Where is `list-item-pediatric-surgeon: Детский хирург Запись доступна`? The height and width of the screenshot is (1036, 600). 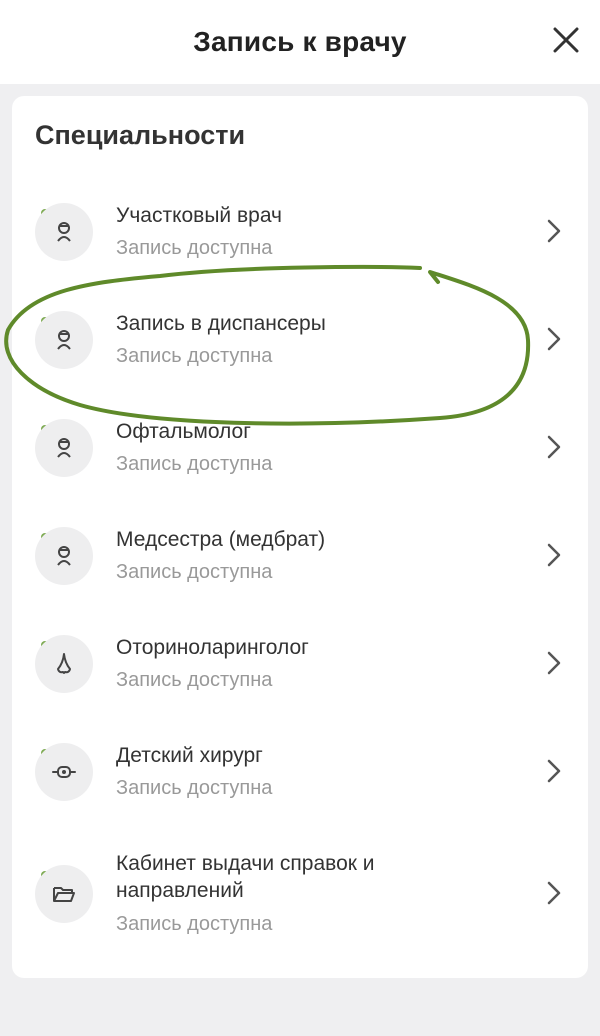
list-item-pediatric-surgeon: Детский хирург Запись доступна is located at coordinates (300, 786).